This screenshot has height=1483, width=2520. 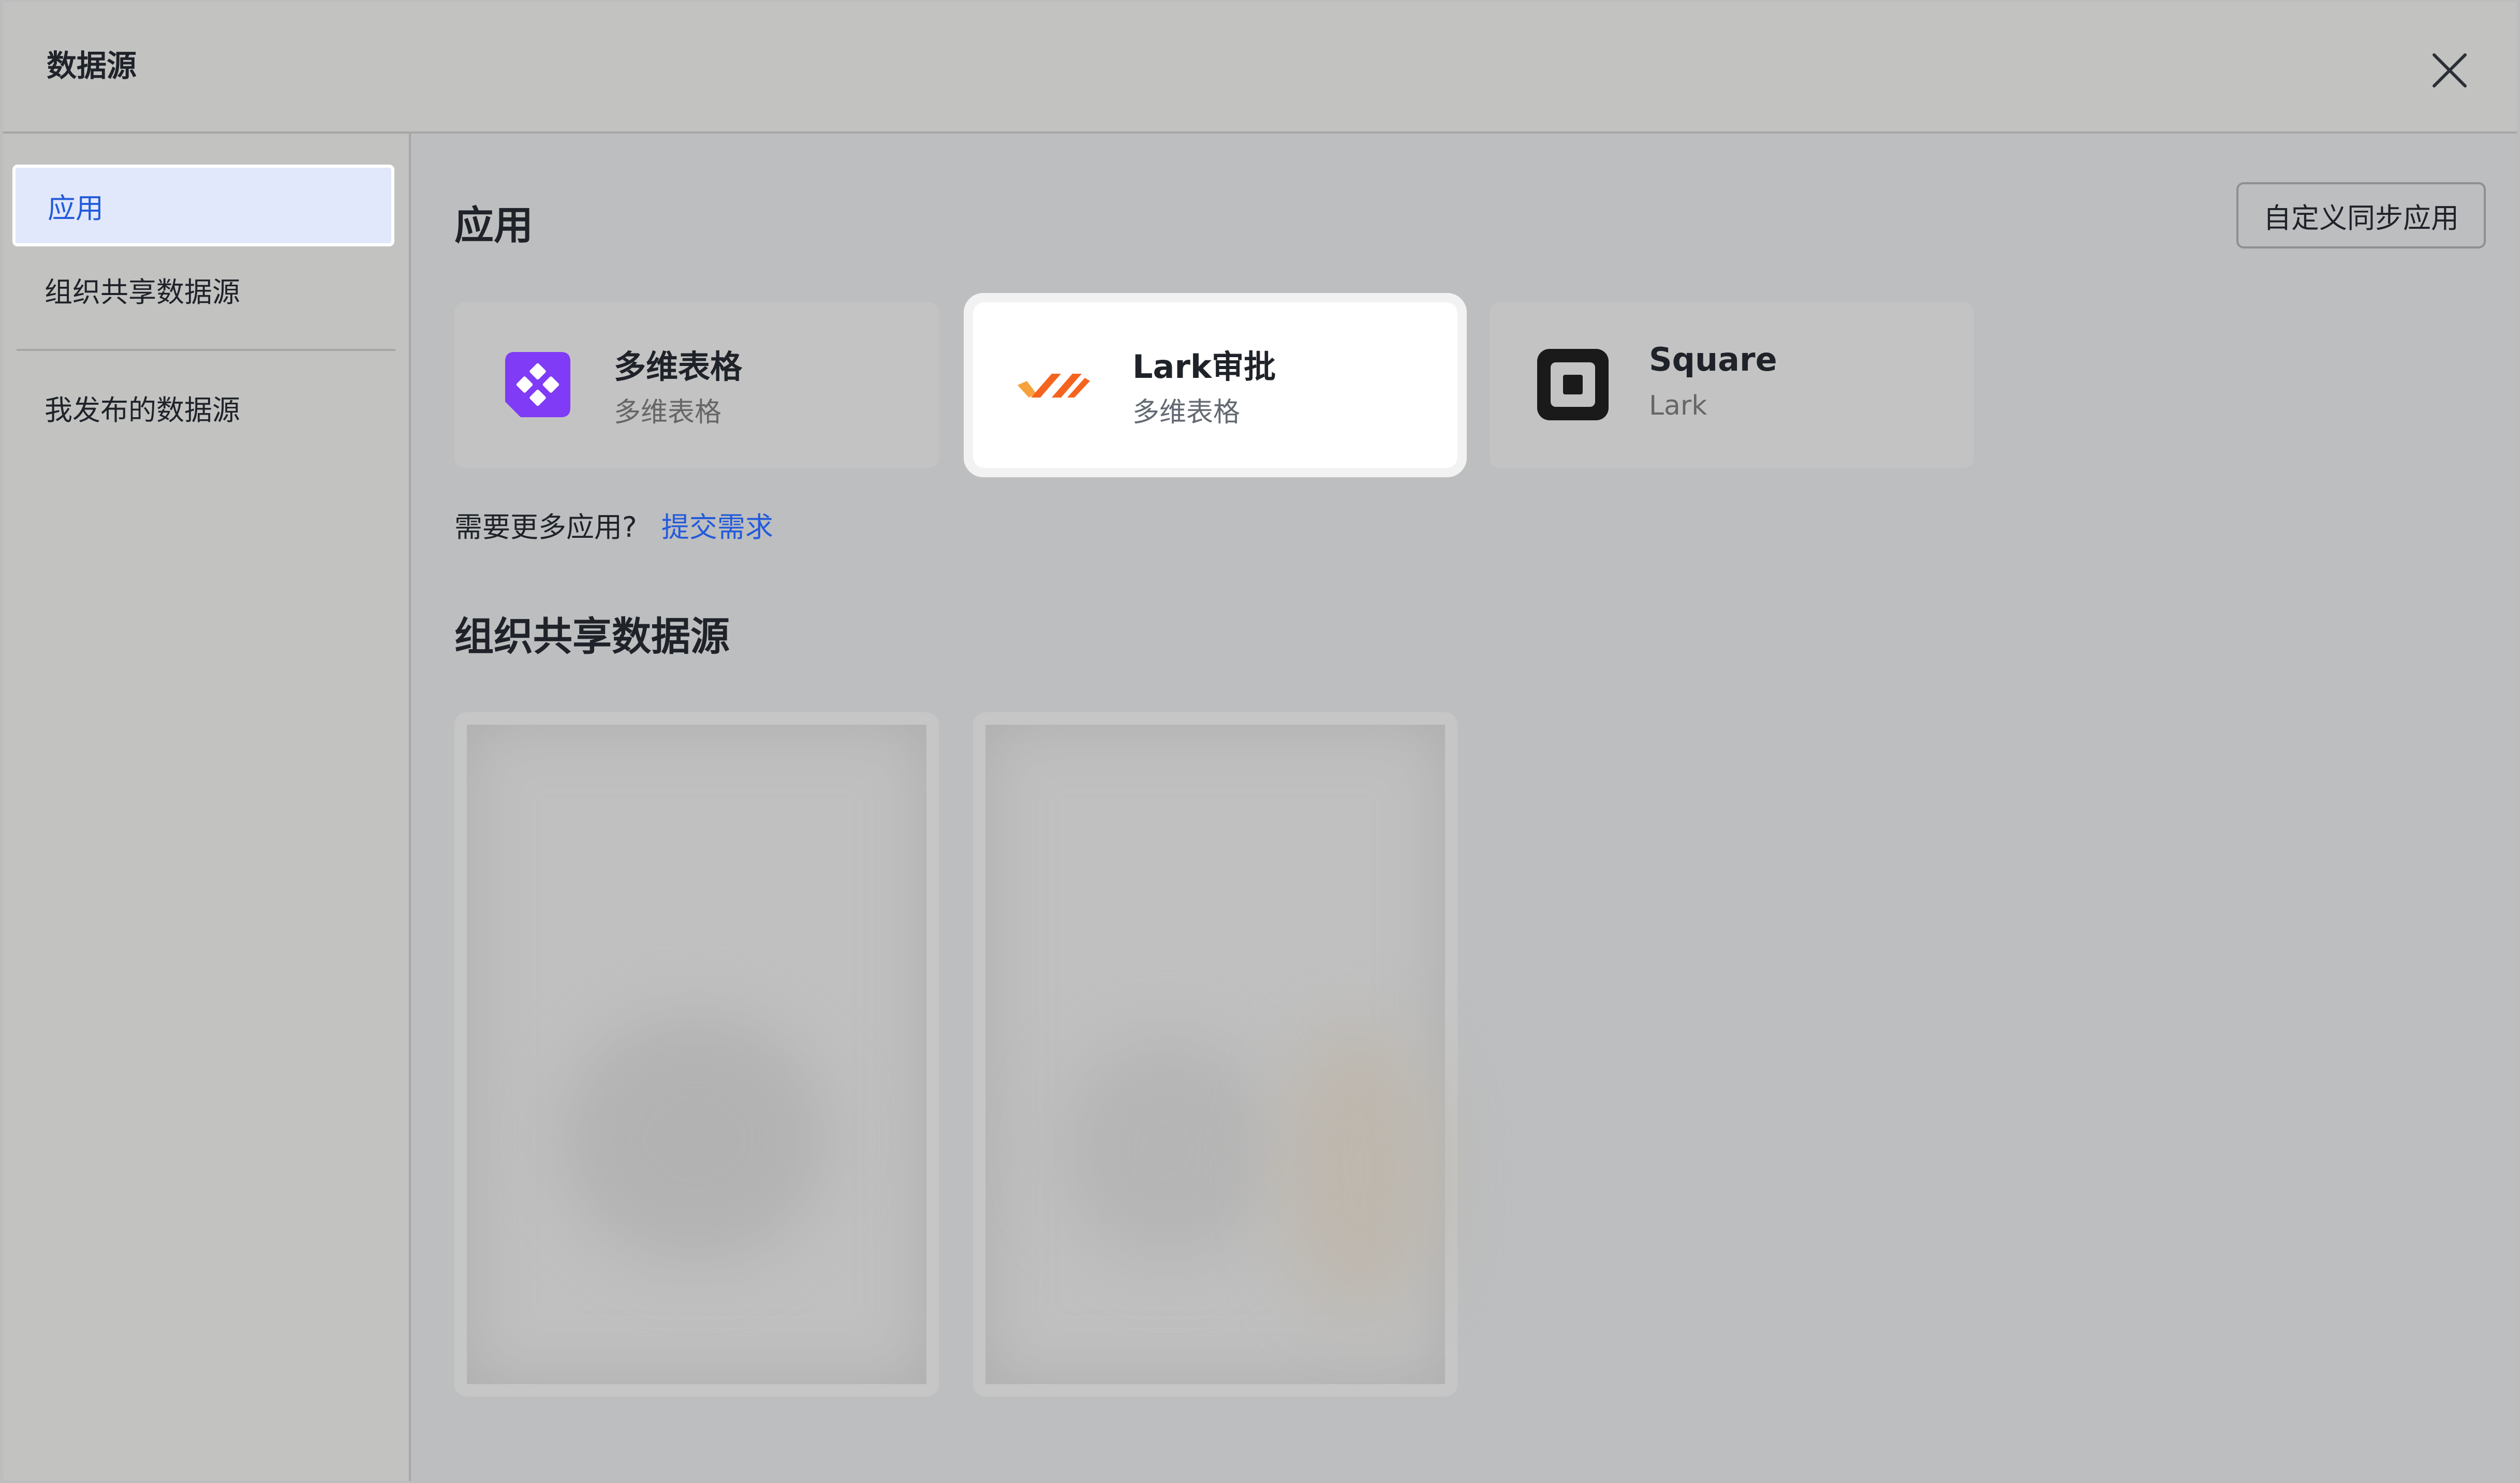 I want to click on apps-section-title: 应用, so click(x=493, y=225).